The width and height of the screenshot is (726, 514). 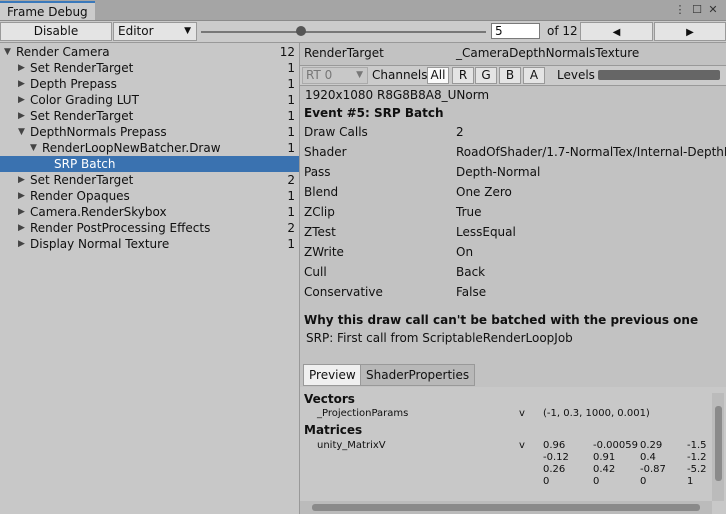 What do you see at coordinates (556, 457) in the screenshot?
I see `matrix-cell: -0.12` at bounding box center [556, 457].